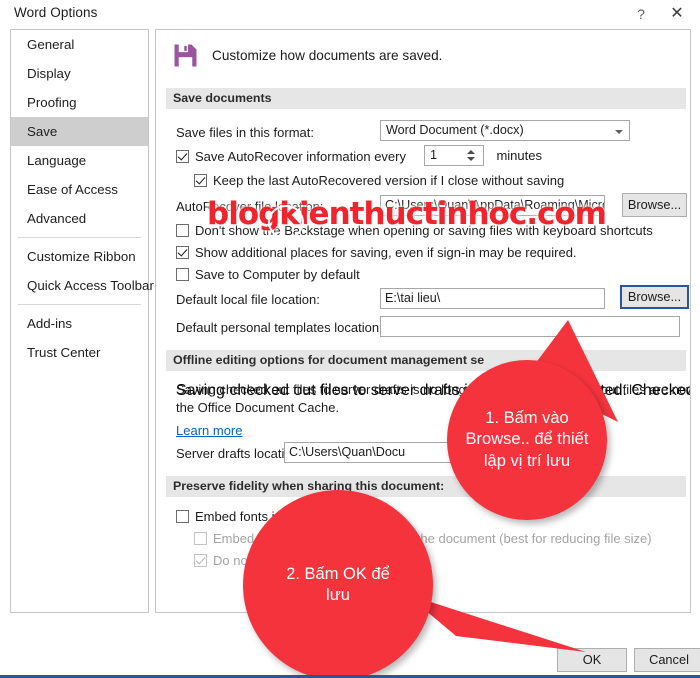 Image resolution: width=700 pixels, height=678 pixels. What do you see at coordinates (454, 155) in the screenshot?
I see `autorecover-minutes-stepper: 1` at bounding box center [454, 155].